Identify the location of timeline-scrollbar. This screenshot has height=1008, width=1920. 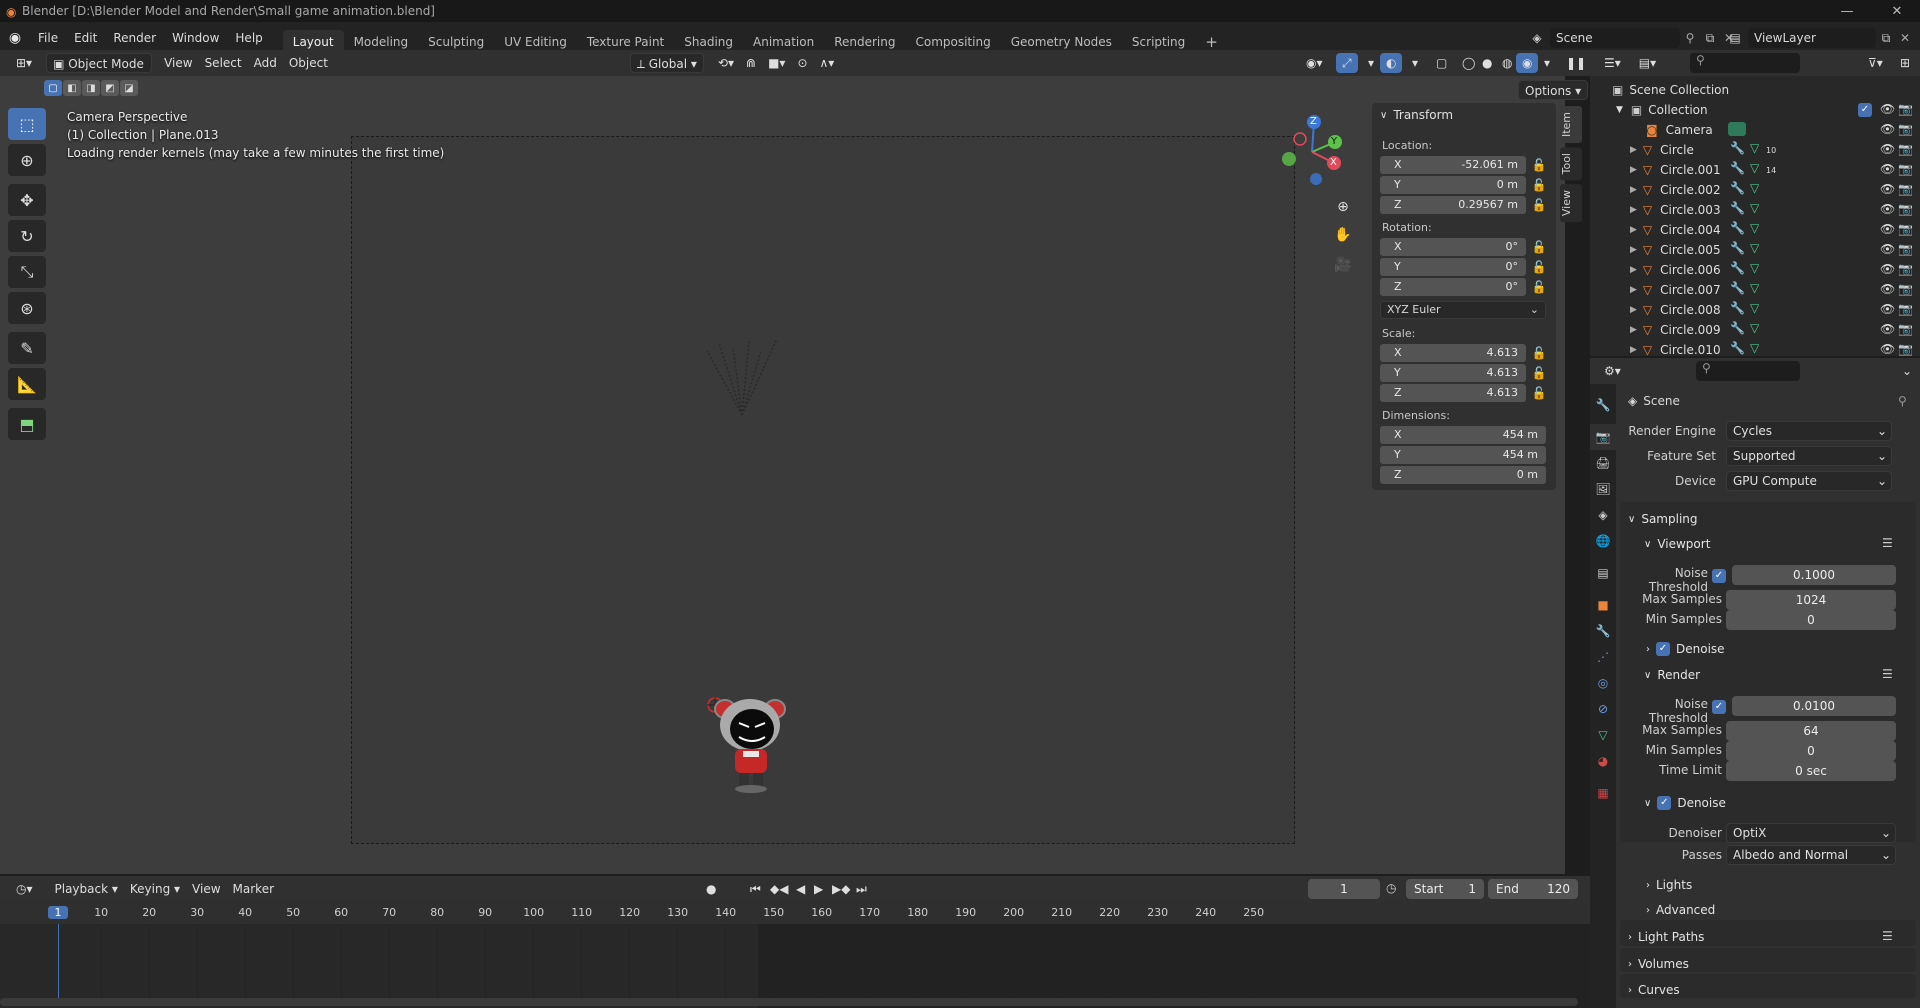
(789, 1002).